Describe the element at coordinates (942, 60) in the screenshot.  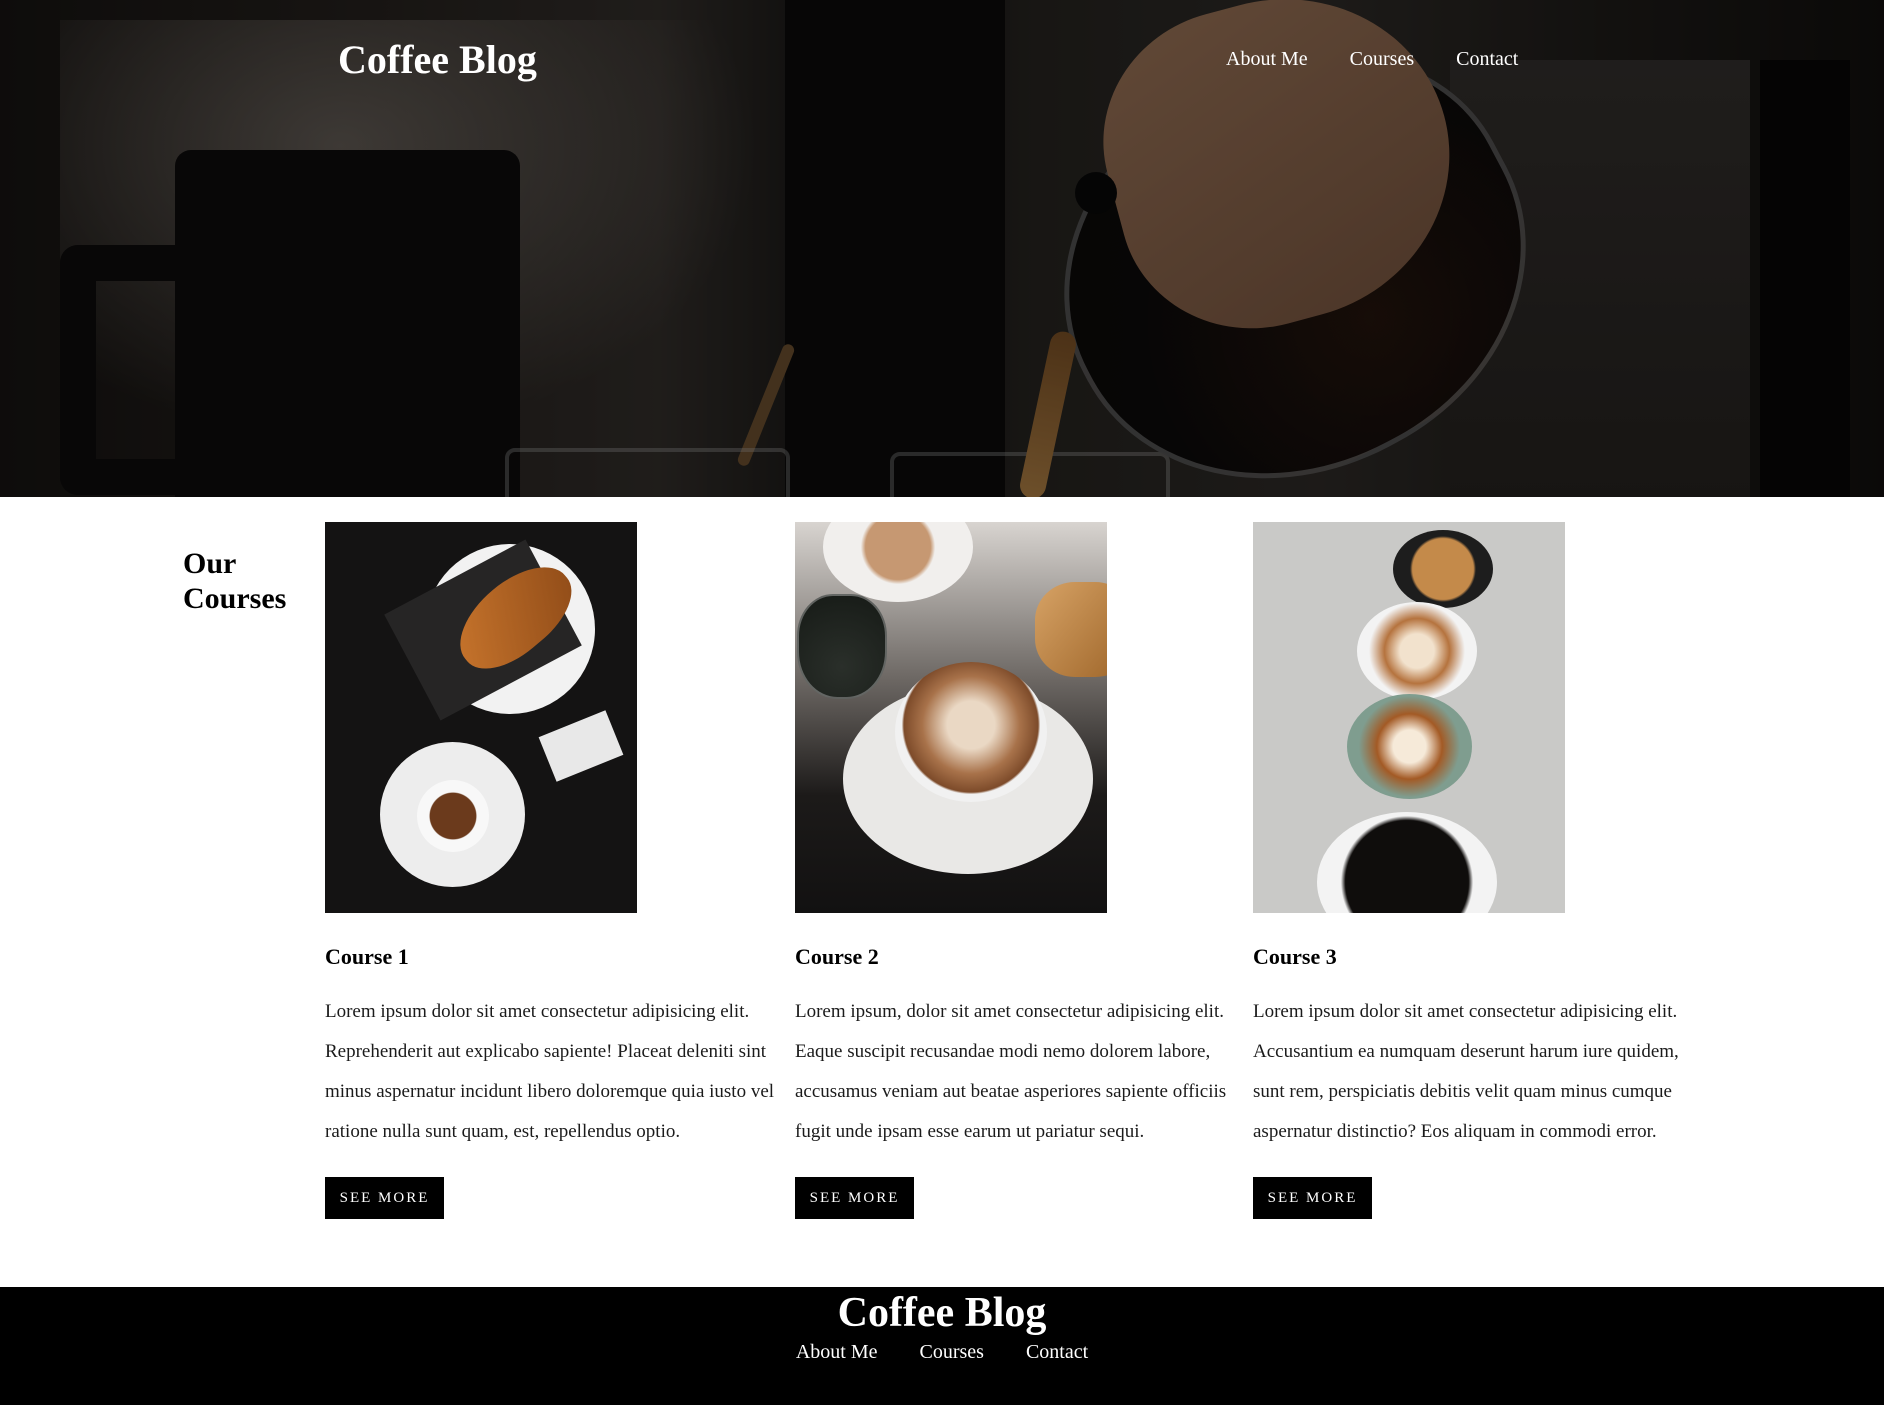
I see `top-nav: Coffee Blog About Me Courses Contact` at that location.